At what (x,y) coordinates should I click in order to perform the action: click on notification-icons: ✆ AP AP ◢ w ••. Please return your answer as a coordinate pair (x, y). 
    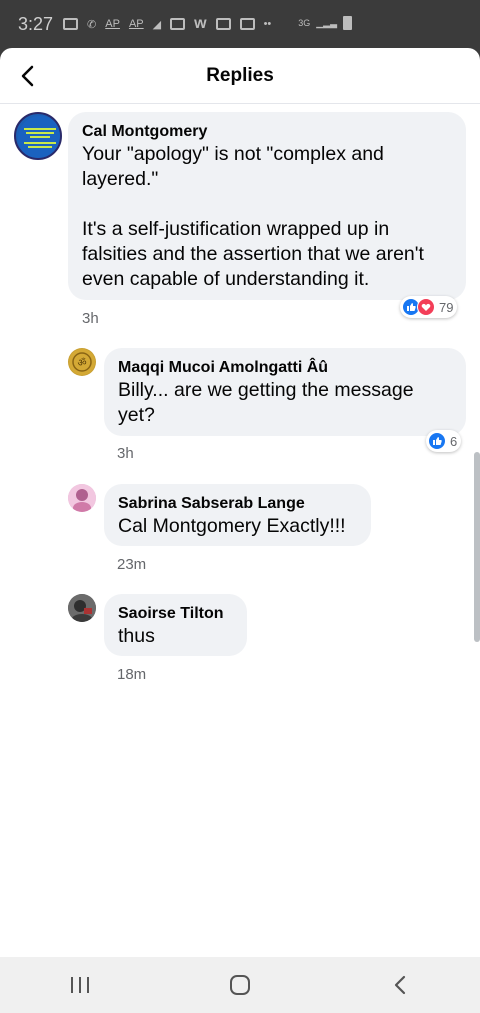
    Looking at the image, I should click on (167, 24).